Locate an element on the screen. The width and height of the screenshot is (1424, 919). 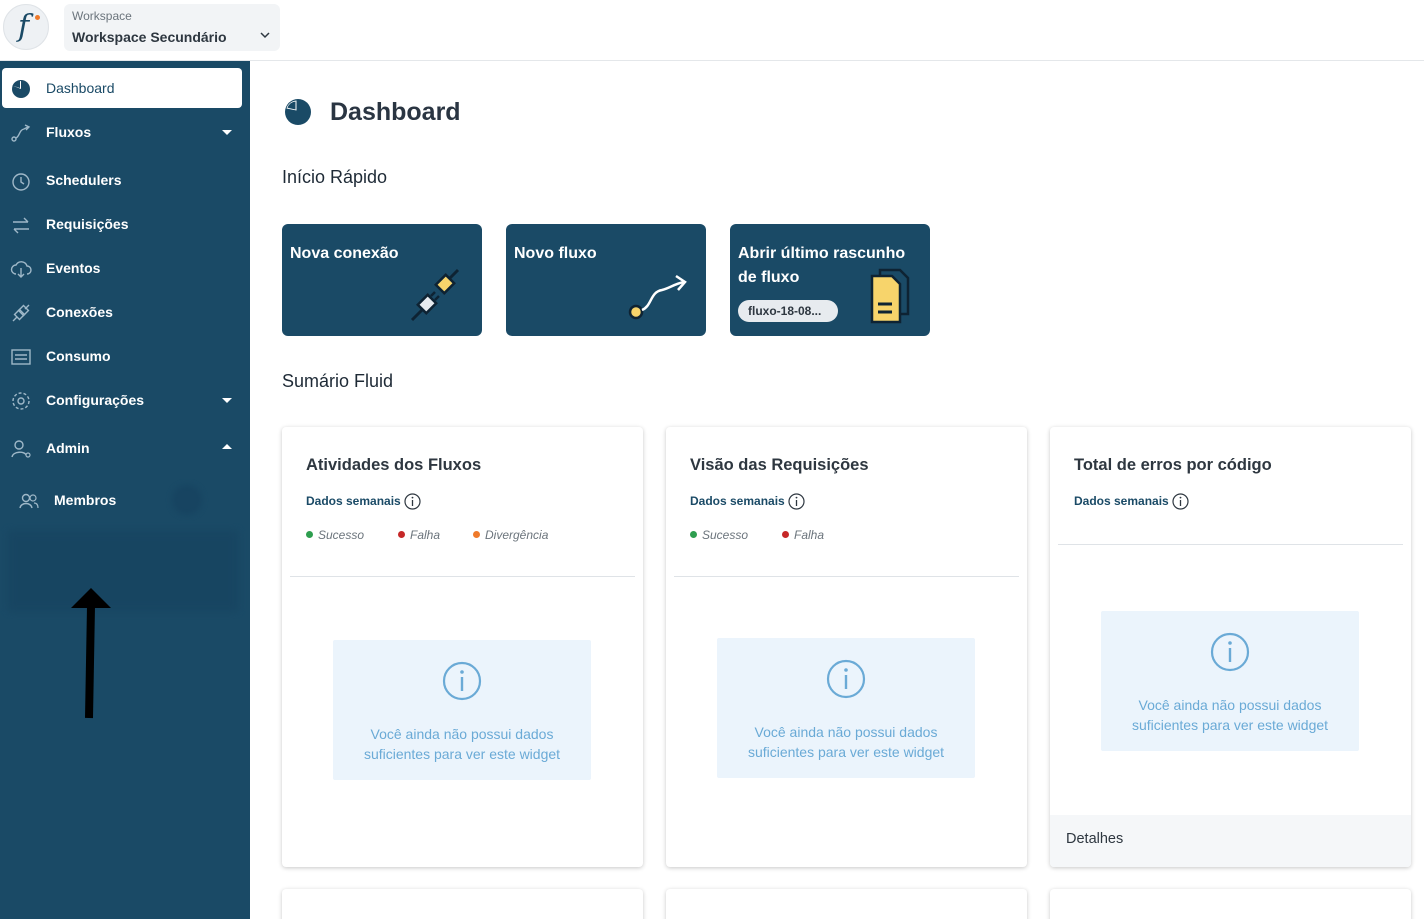
quick-card-new-flow: Novo fluxo is located at coordinates (606, 280).